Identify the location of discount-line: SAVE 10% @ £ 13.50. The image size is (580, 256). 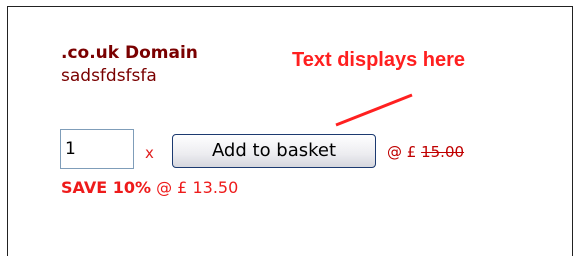
(149, 187).